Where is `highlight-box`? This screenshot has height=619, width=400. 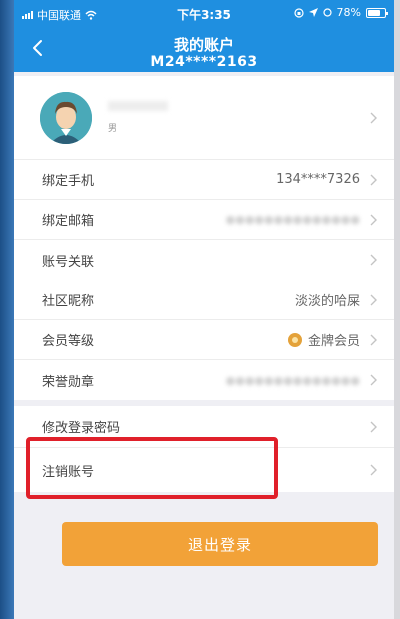
highlight-box is located at coordinates (152, 468).